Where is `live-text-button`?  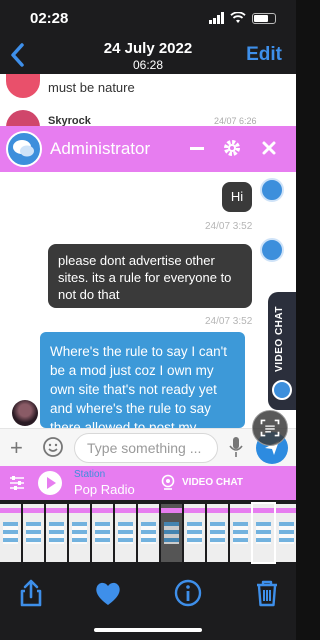 live-text-button is located at coordinates (270, 428).